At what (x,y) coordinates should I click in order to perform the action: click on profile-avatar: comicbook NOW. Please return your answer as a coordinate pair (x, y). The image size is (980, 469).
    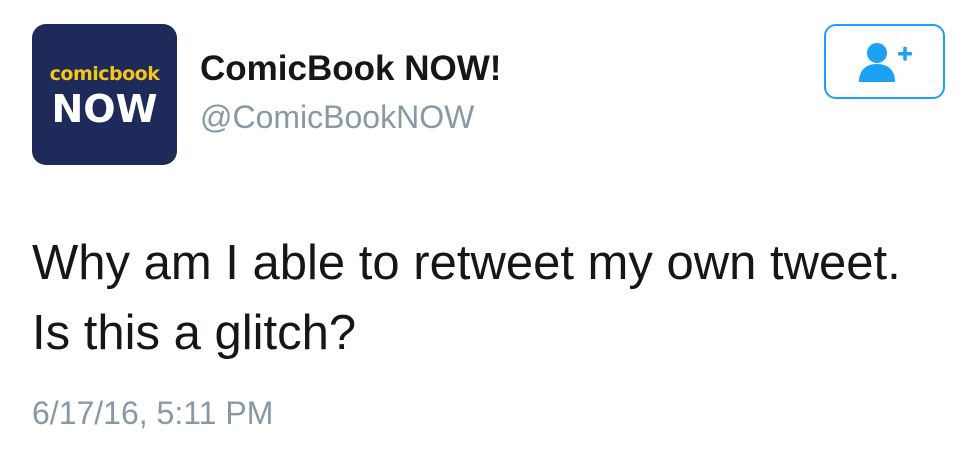
    Looking at the image, I should click on (104, 94).